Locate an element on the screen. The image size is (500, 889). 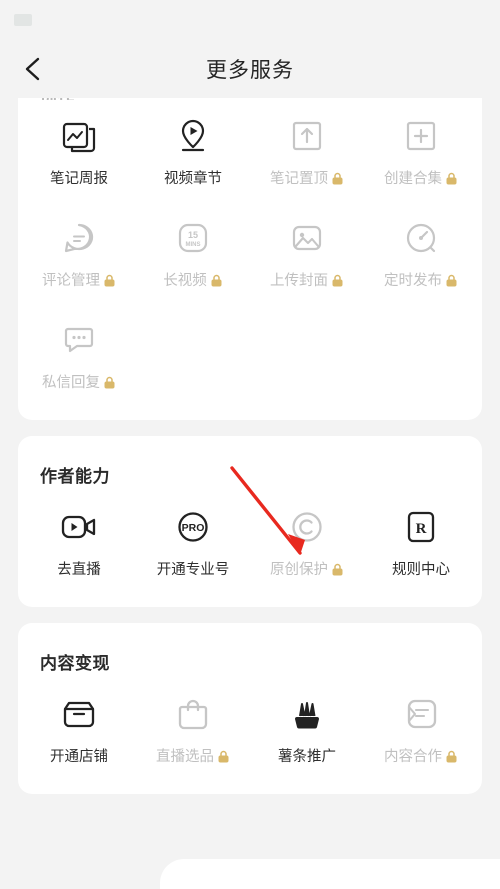
service-item-open-shop: 开通店铺 is located at coordinates (79, 729).